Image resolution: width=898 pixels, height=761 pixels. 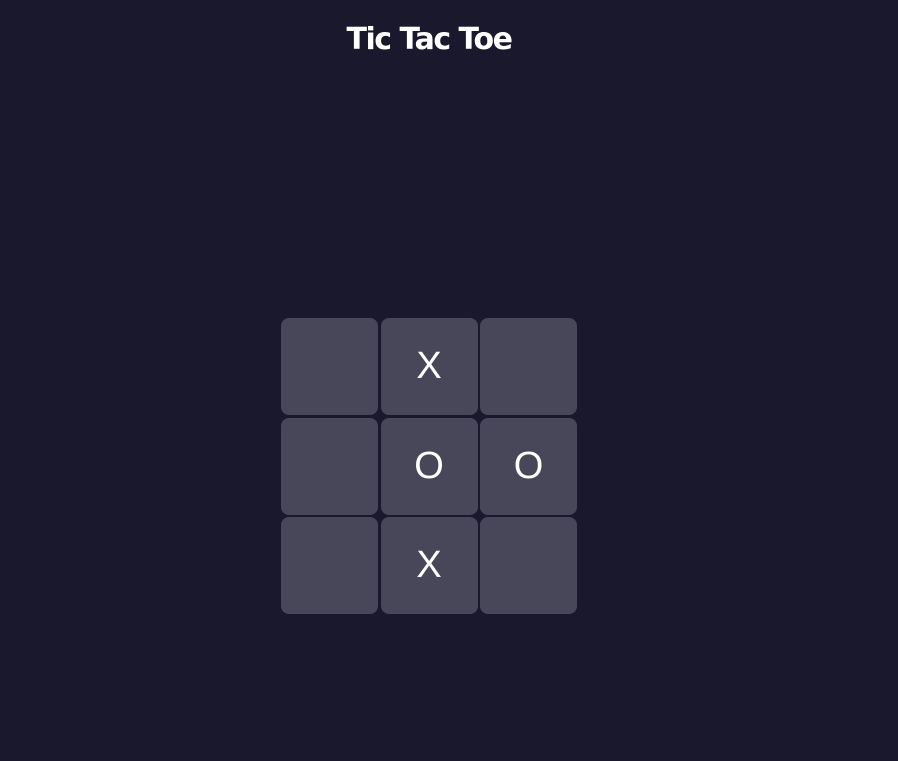 I want to click on board-cell-2: X, so click(x=429, y=366).